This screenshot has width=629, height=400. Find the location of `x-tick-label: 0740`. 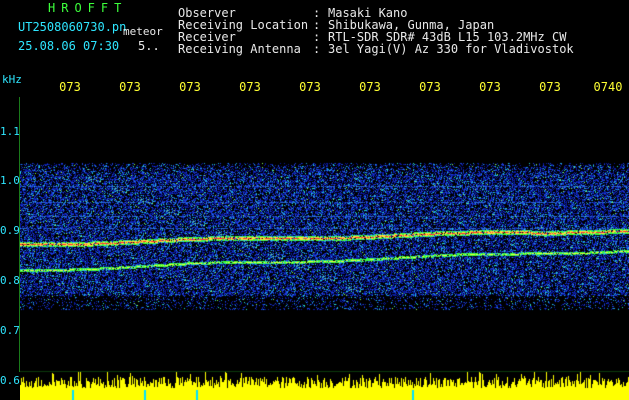

x-tick-label: 0740 is located at coordinates (608, 87).